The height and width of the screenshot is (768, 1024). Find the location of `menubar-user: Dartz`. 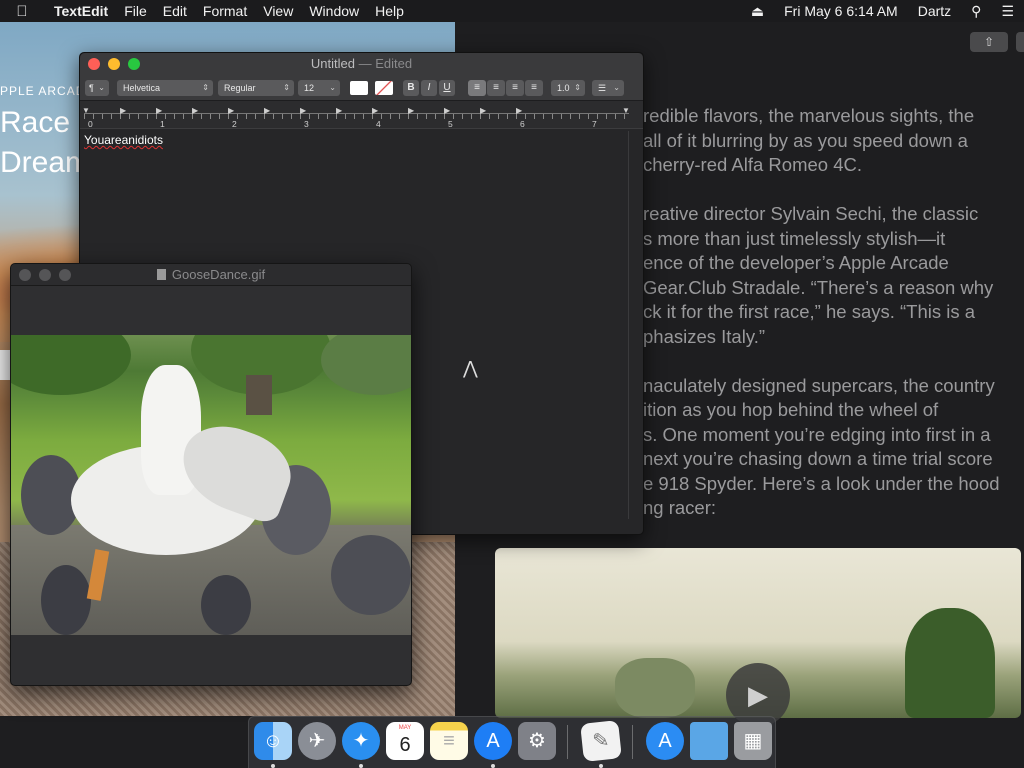

menubar-user: Dartz is located at coordinates (934, 11).